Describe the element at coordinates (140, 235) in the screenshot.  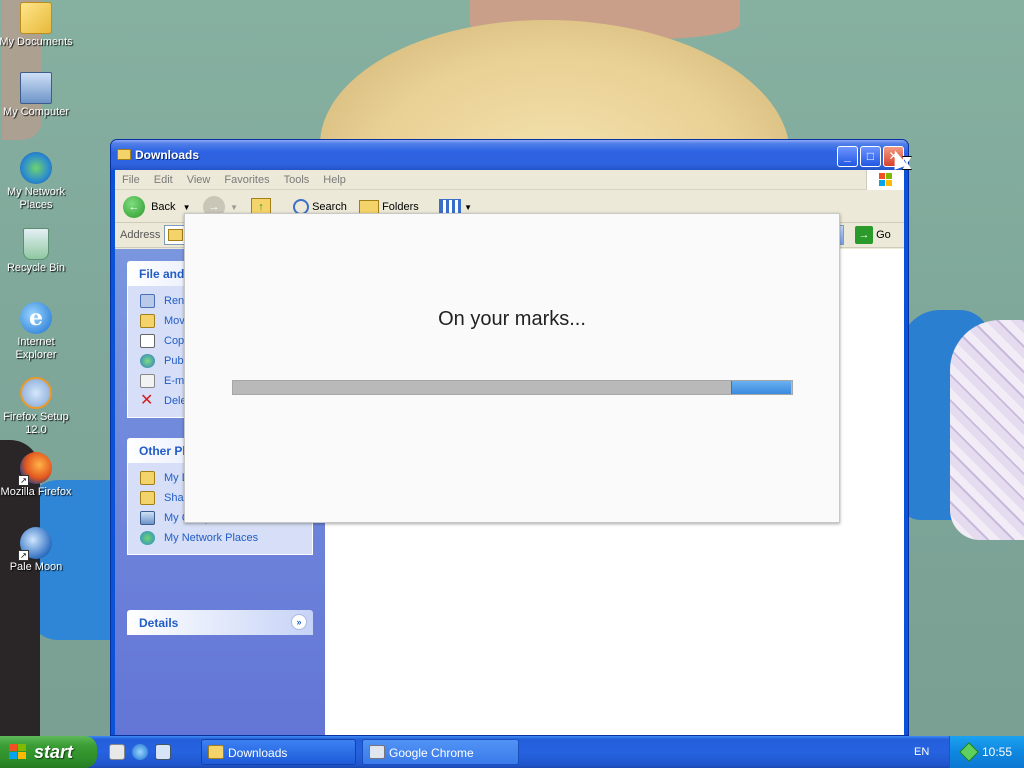
I see `address-label: Address` at that location.